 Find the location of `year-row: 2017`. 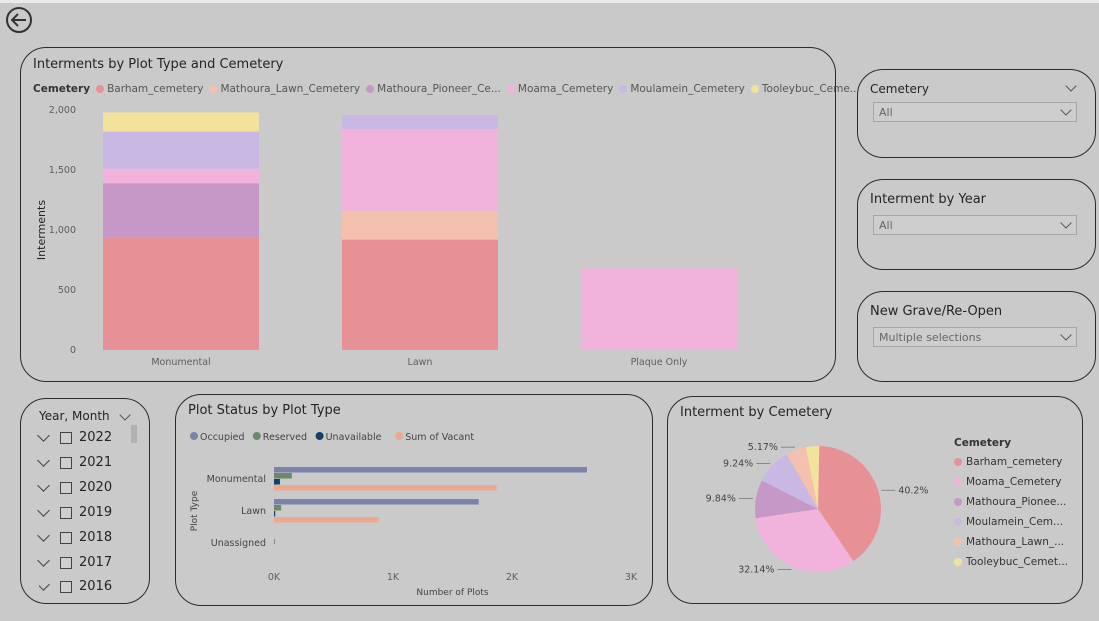

year-row: 2017 is located at coordinates (74, 561).